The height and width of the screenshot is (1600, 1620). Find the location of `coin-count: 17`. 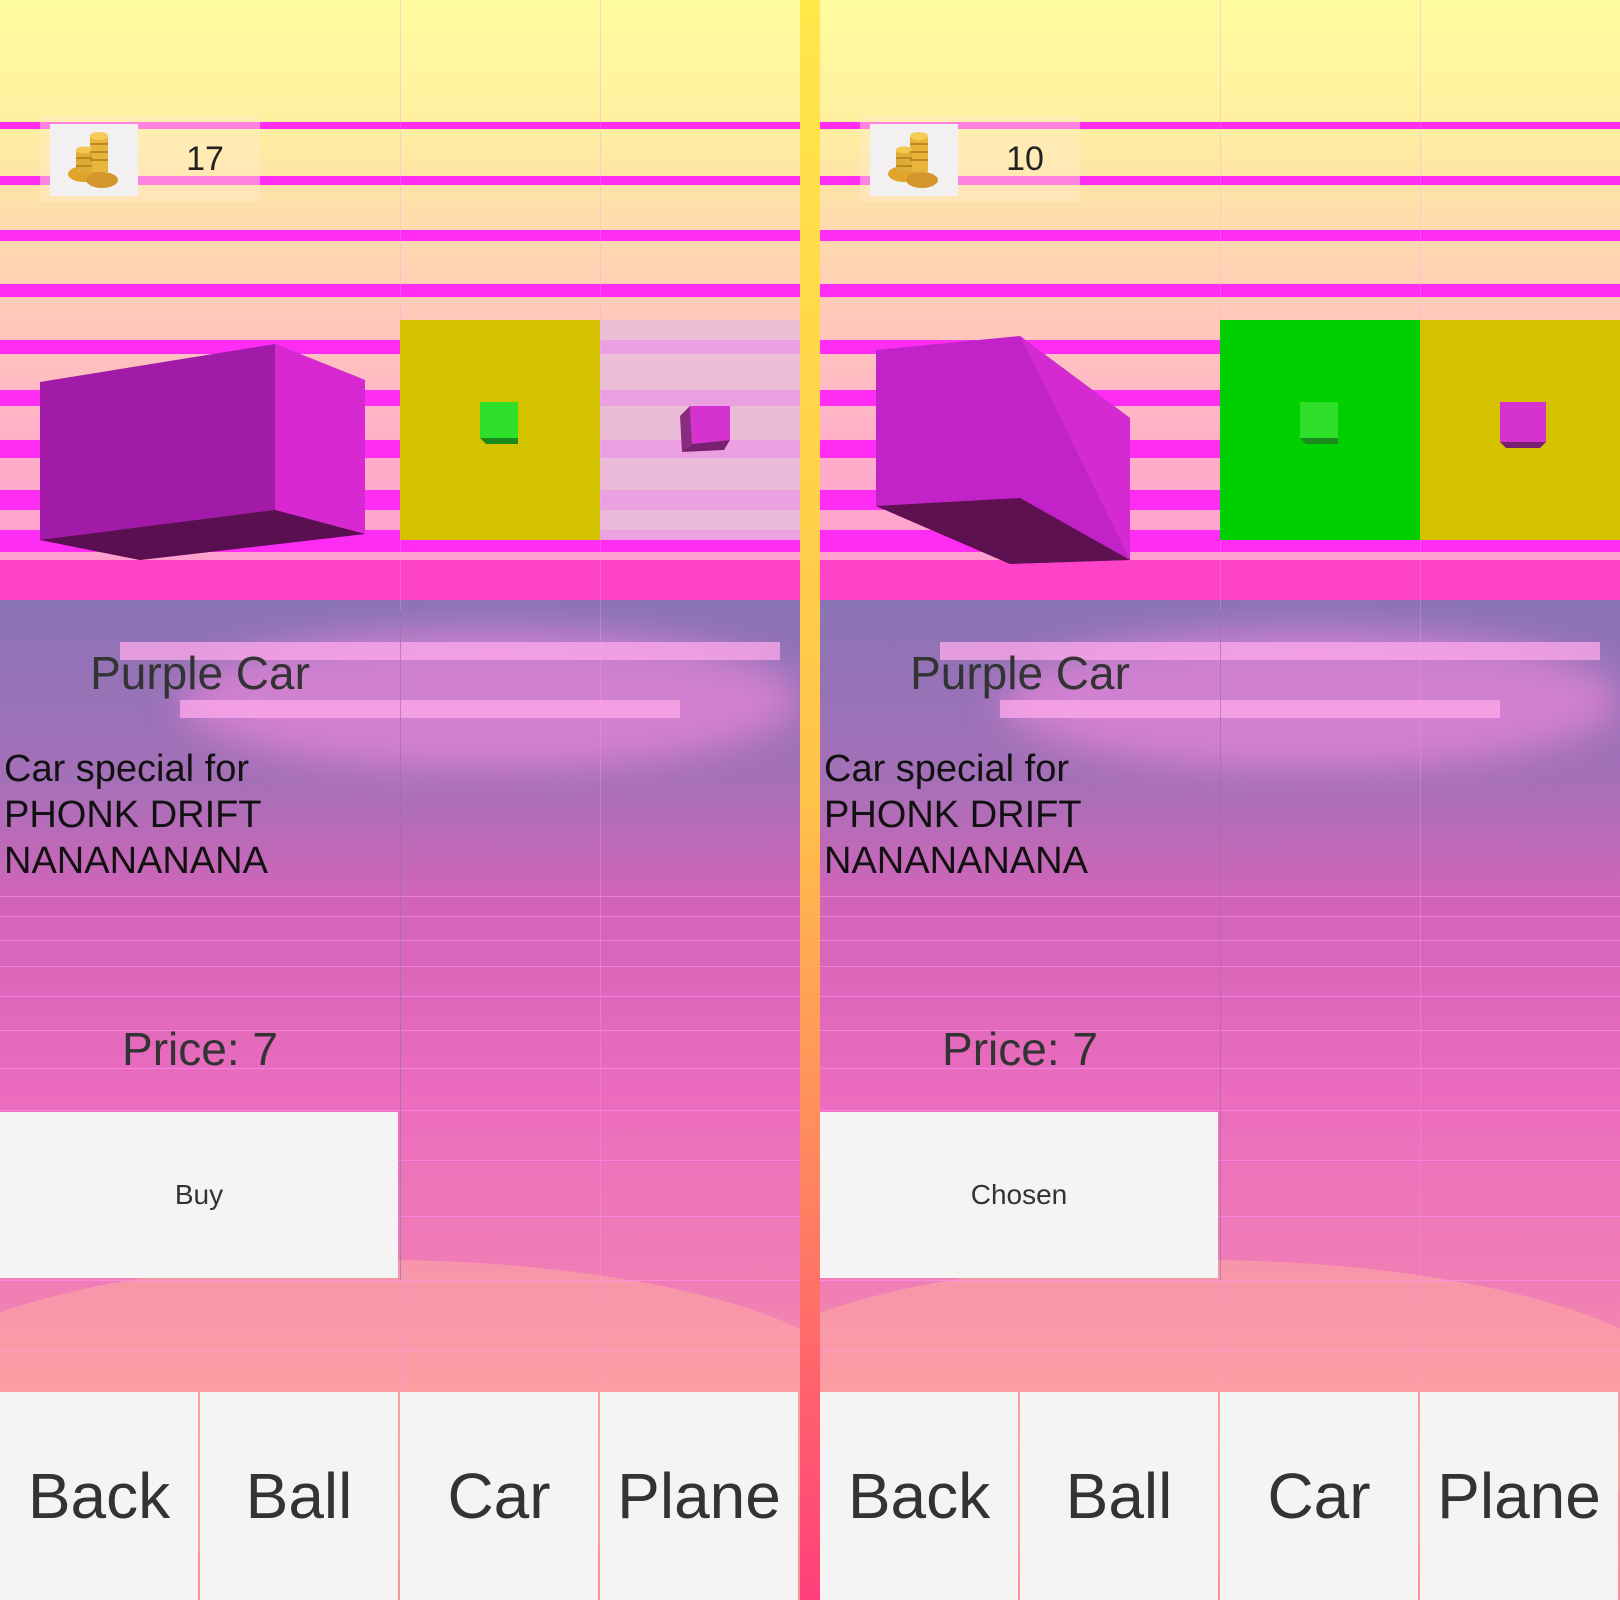

coin-count: 17 is located at coordinates (205, 158).